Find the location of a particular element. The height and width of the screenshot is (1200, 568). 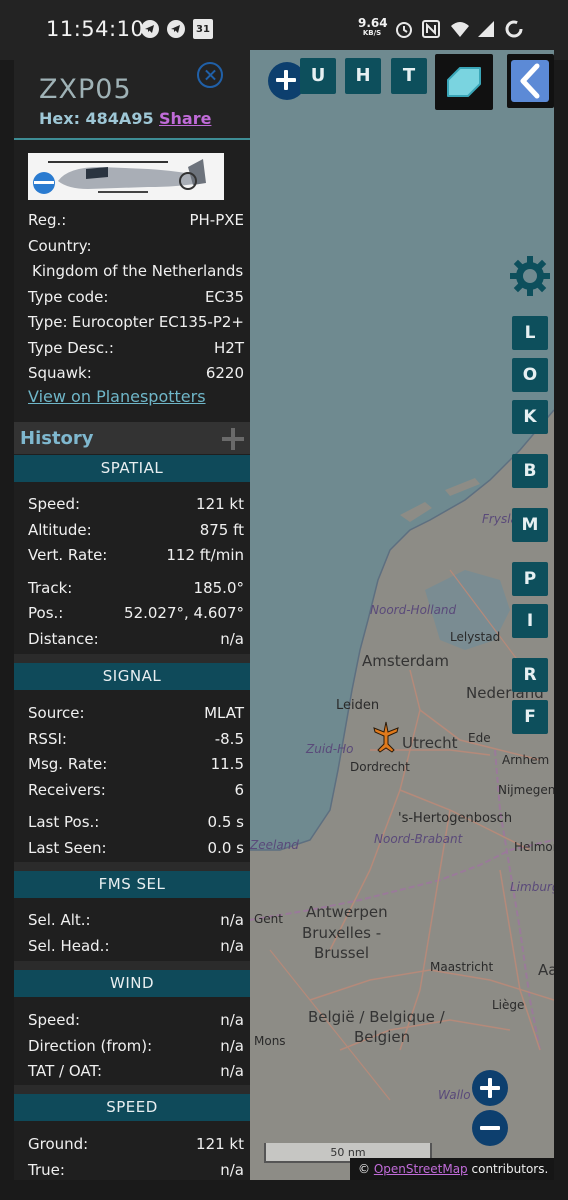

map-label: Lelystad is located at coordinates (475, 637).